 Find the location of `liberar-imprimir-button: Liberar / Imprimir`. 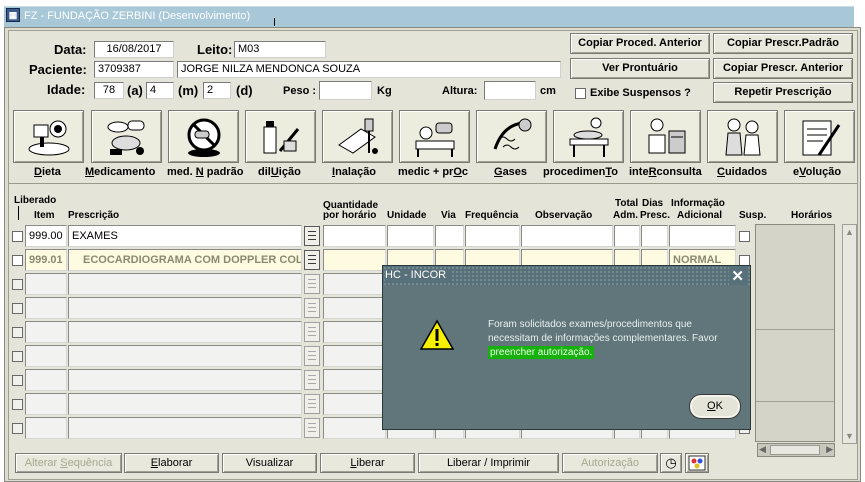

liberar-imprimir-button: Liberar / Imprimir is located at coordinates (488, 463).